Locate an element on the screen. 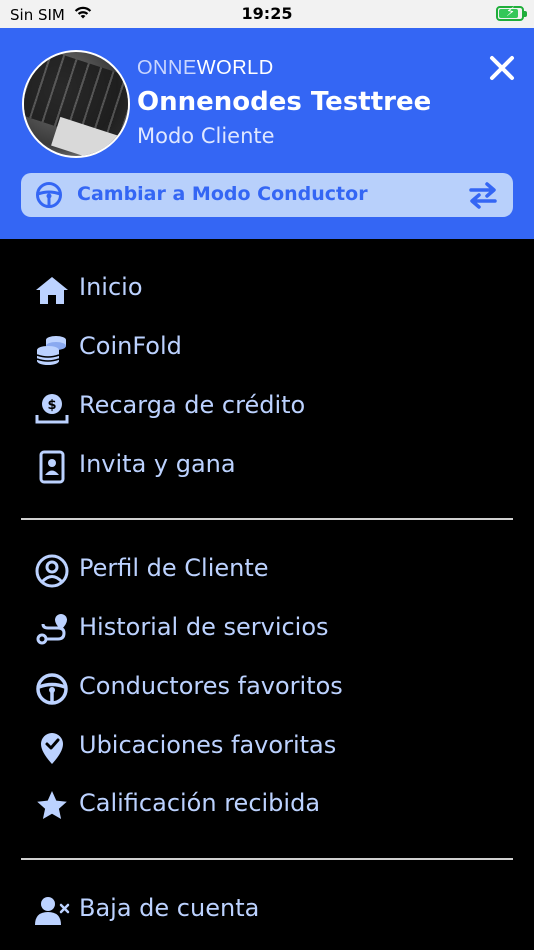  id-badge-icon is located at coordinates (52, 467).